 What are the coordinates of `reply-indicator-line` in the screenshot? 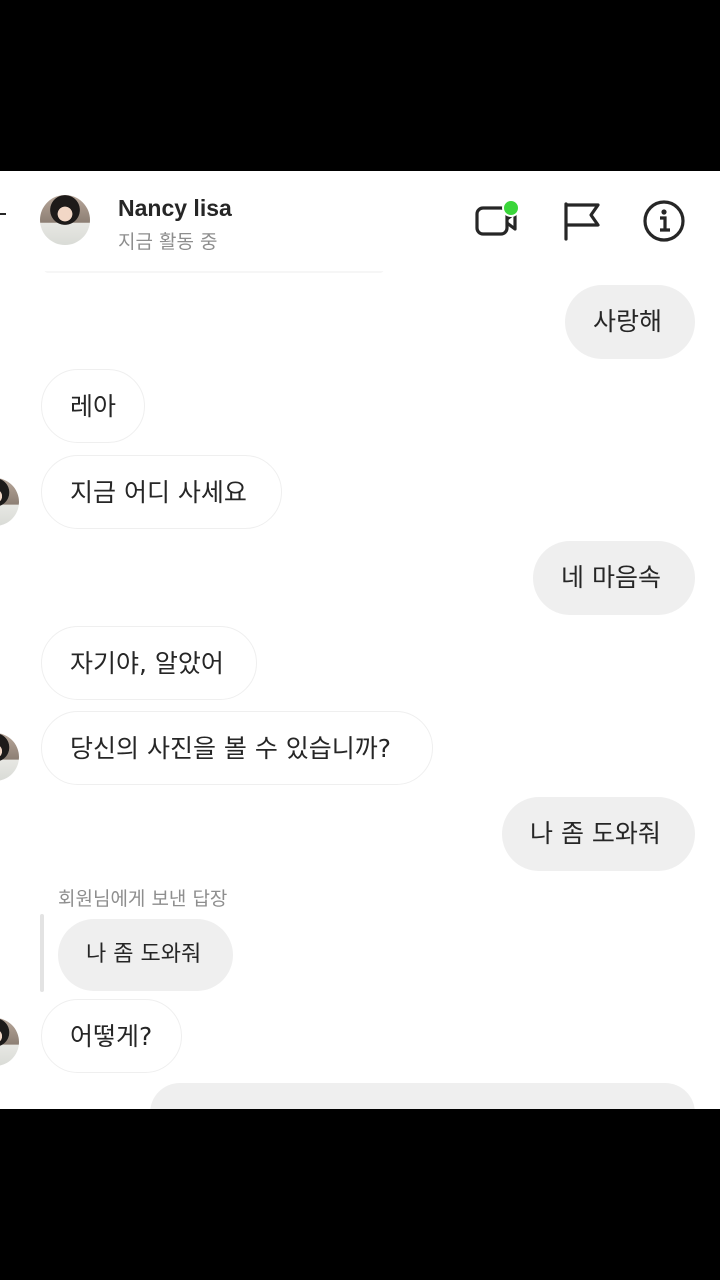 It's located at (42, 953).